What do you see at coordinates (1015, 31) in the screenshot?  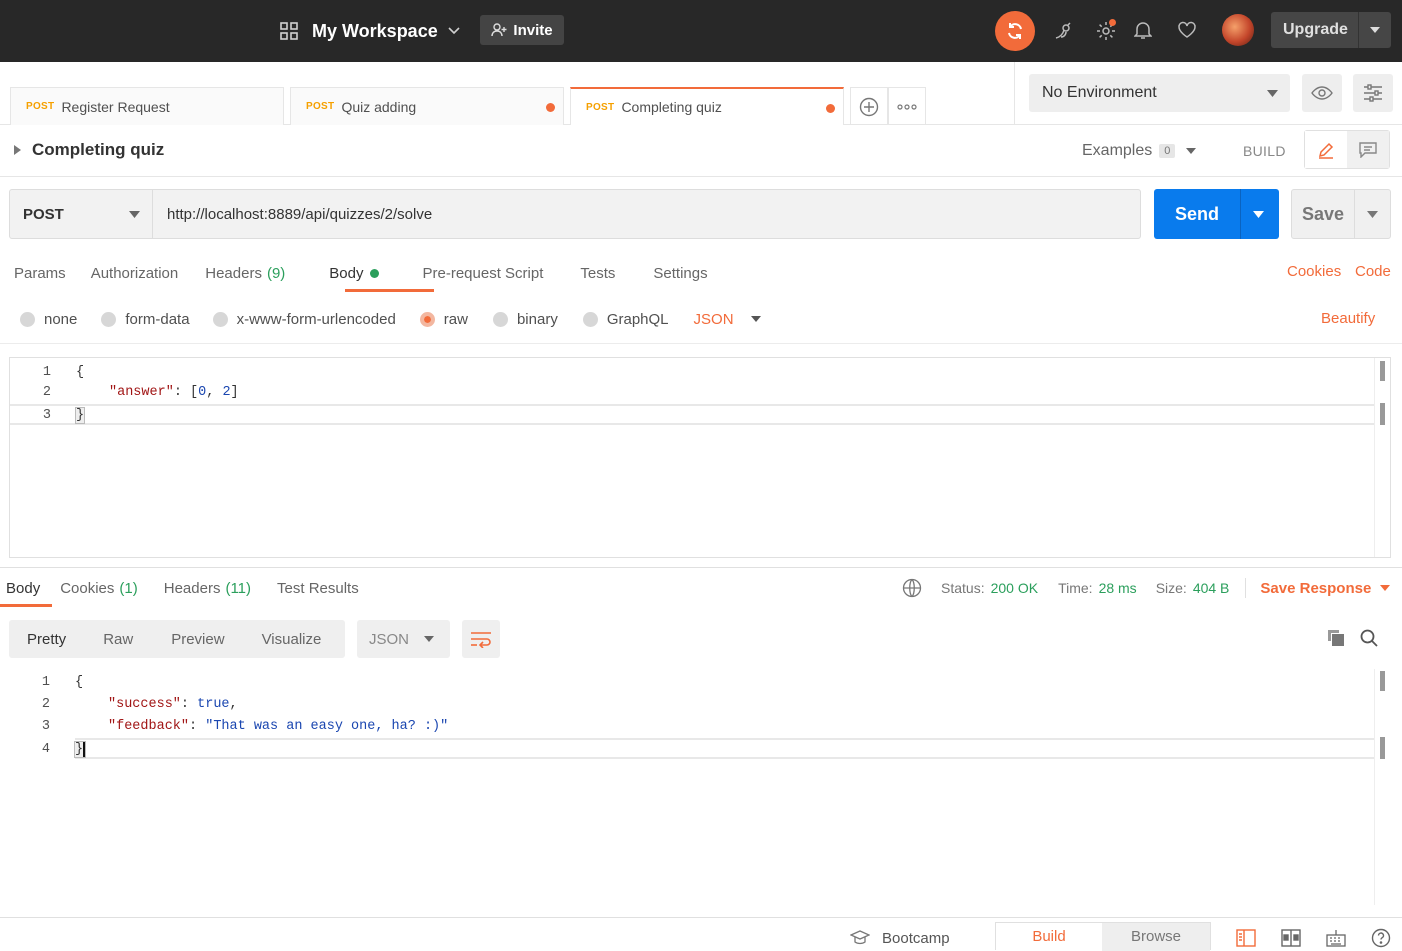 I see `sync-button` at bounding box center [1015, 31].